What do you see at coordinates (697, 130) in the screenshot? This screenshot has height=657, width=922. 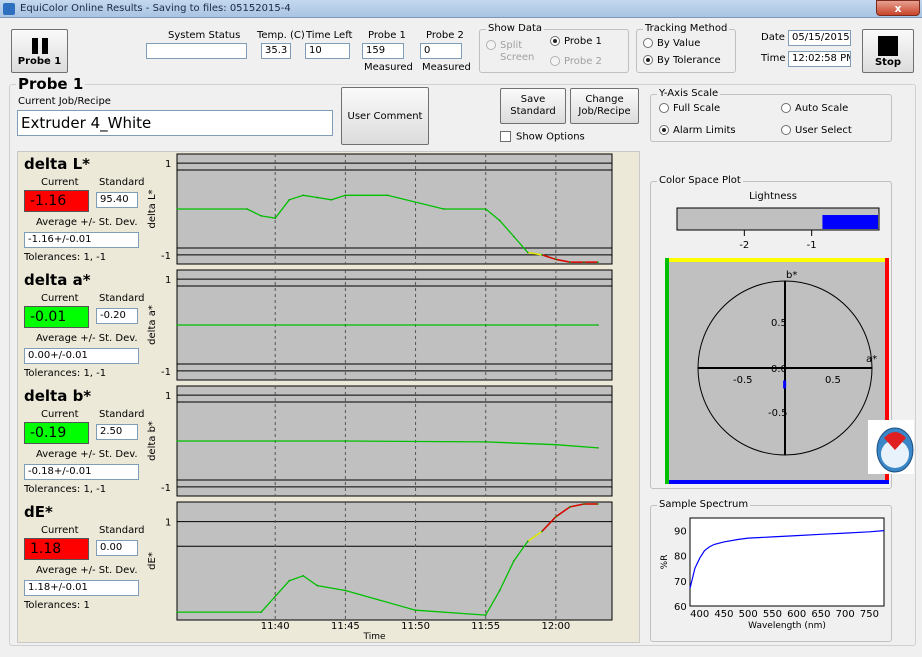 I see `alarm-limits-option: Alarm Limits` at bounding box center [697, 130].